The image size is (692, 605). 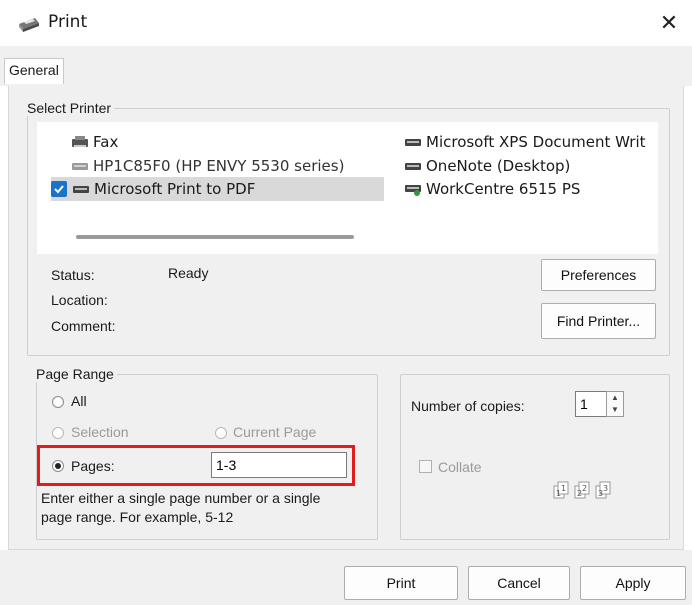 What do you see at coordinates (68, 22) in the screenshot?
I see `window-title: Print` at bounding box center [68, 22].